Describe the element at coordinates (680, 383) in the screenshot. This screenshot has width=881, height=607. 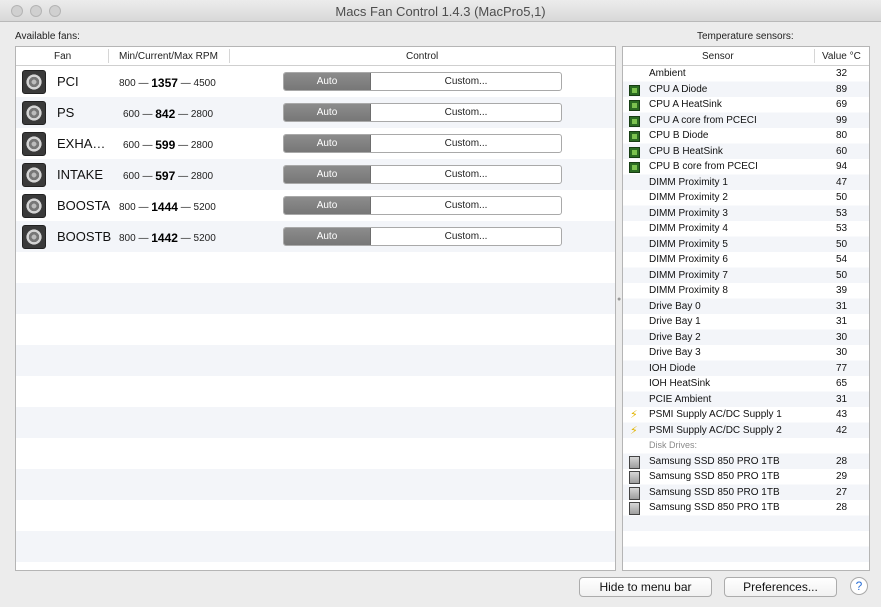
I see `sensor-name: IOH HeatSink` at that location.